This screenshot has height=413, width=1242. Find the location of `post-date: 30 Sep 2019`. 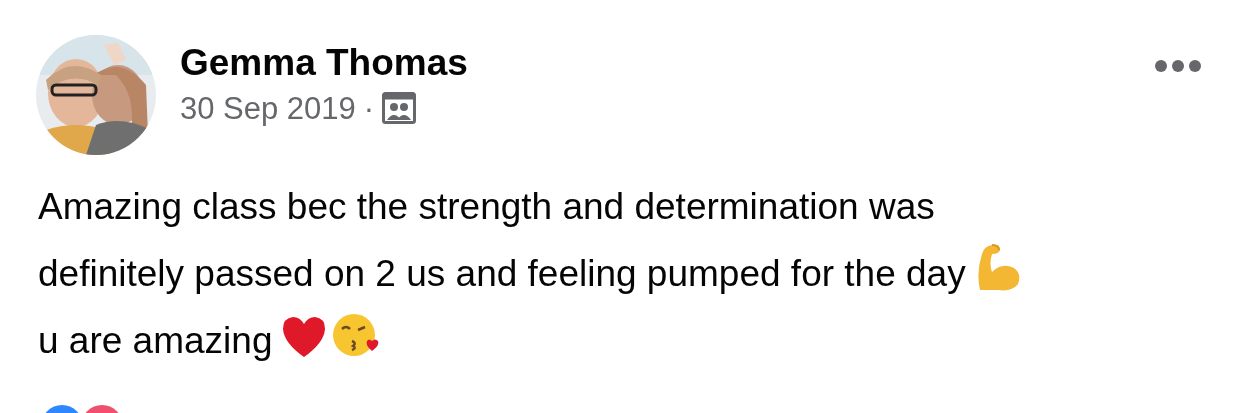

post-date: 30 Sep 2019 is located at coordinates (268, 108).